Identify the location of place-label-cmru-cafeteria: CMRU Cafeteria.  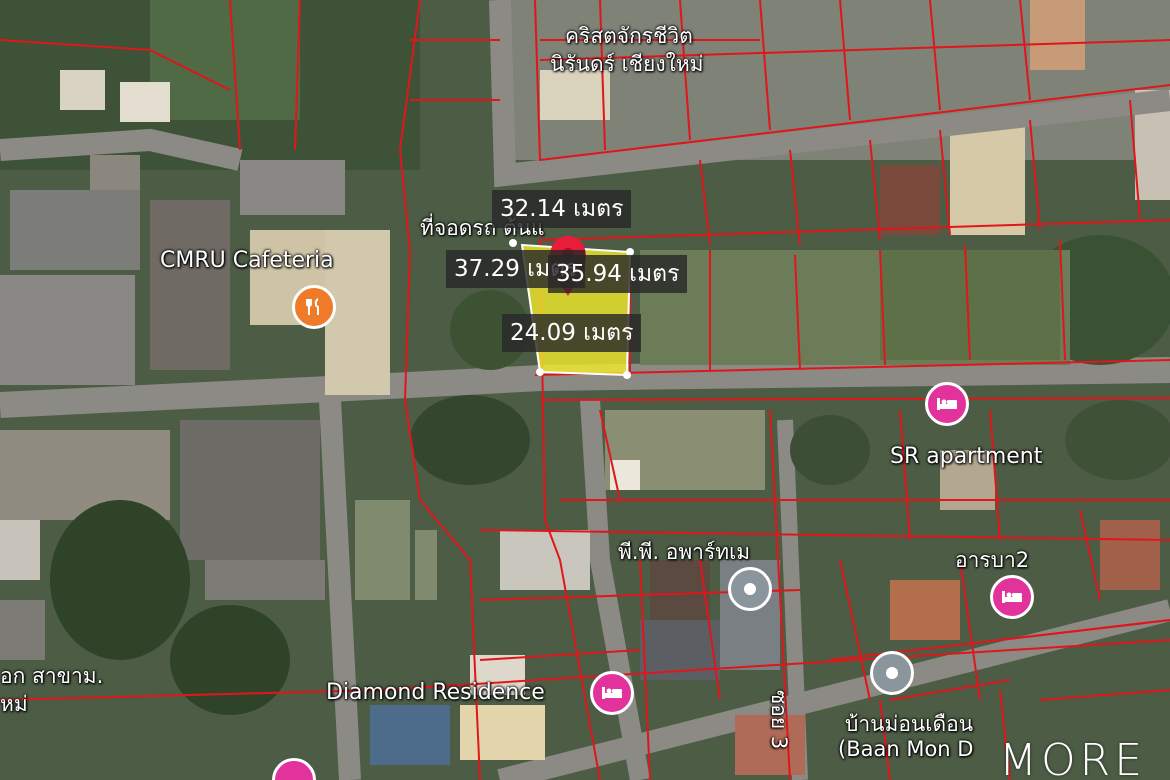
(247, 260).